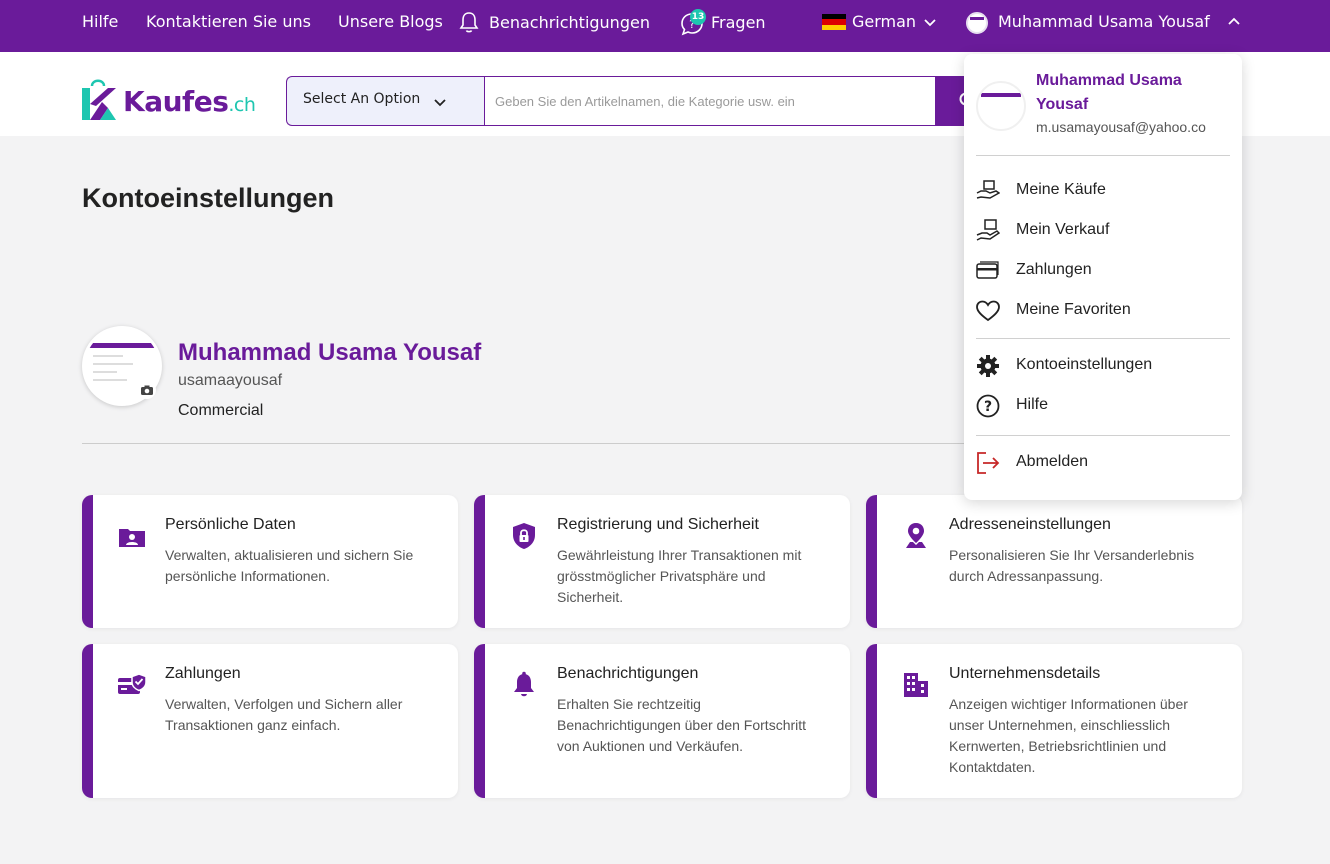 This screenshot has width=1330, height=864. Describe the element at coordinates (228, 22) in the screenshot. I see `contact-link: Kontaktieren Sie uns` at that location.